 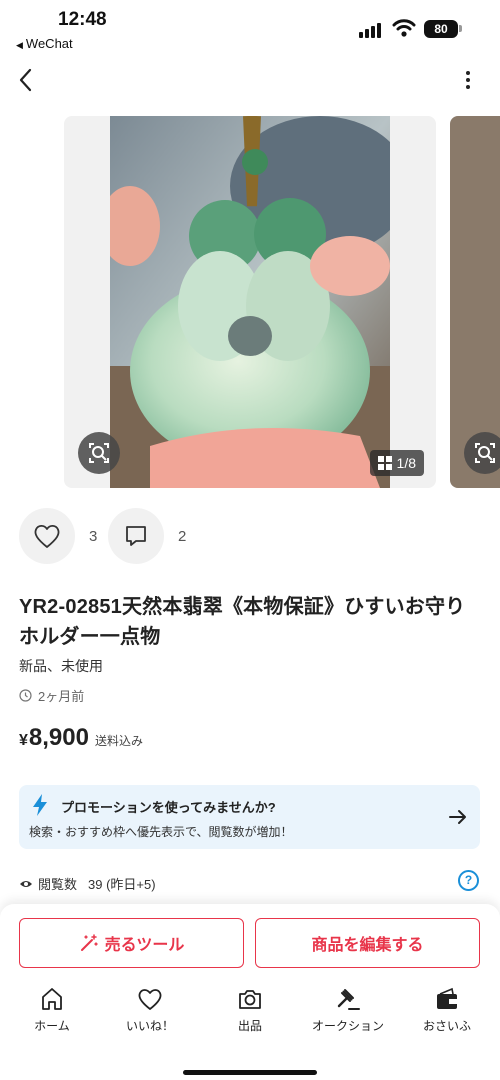 What do you see at coordinates (52, 1026) in the screenshot?
I see `tab-home-label: ホーム` at bounding box center [52, 1026].